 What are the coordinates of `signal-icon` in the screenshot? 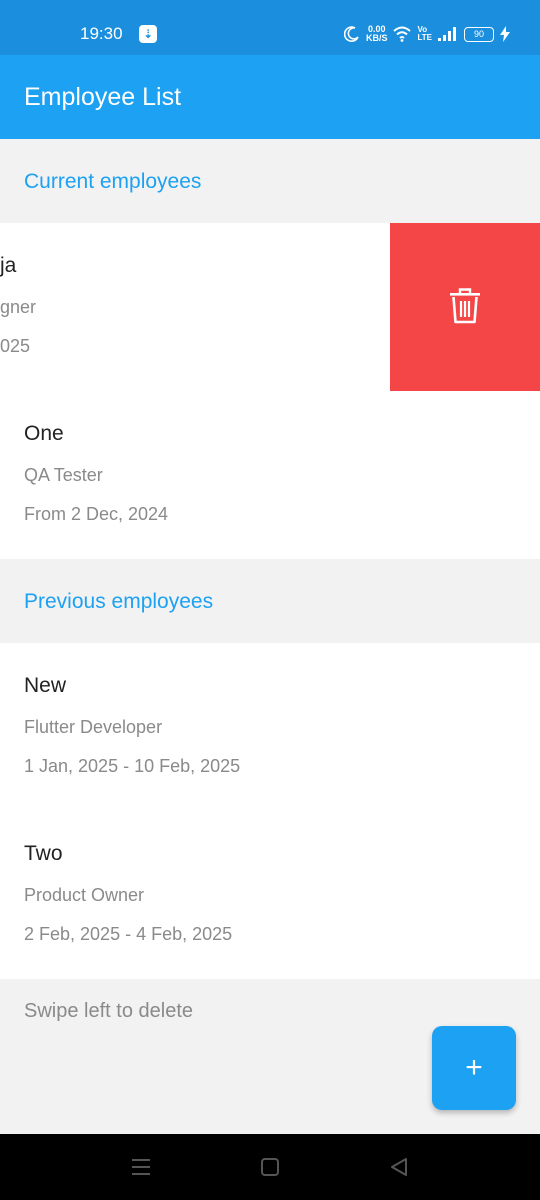 It's located at (447, 34).